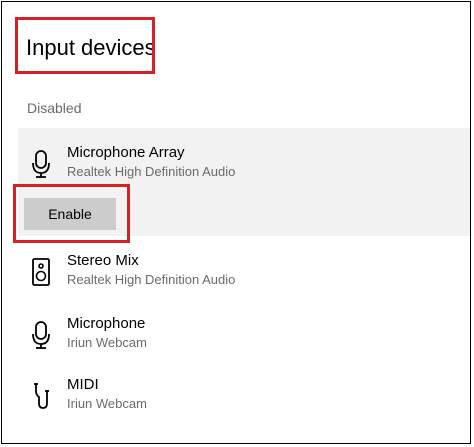  What do you see at coordinates (106, 323) in the screenshot?
I see `device-name: Microphone` at bounding box center [106, 323].